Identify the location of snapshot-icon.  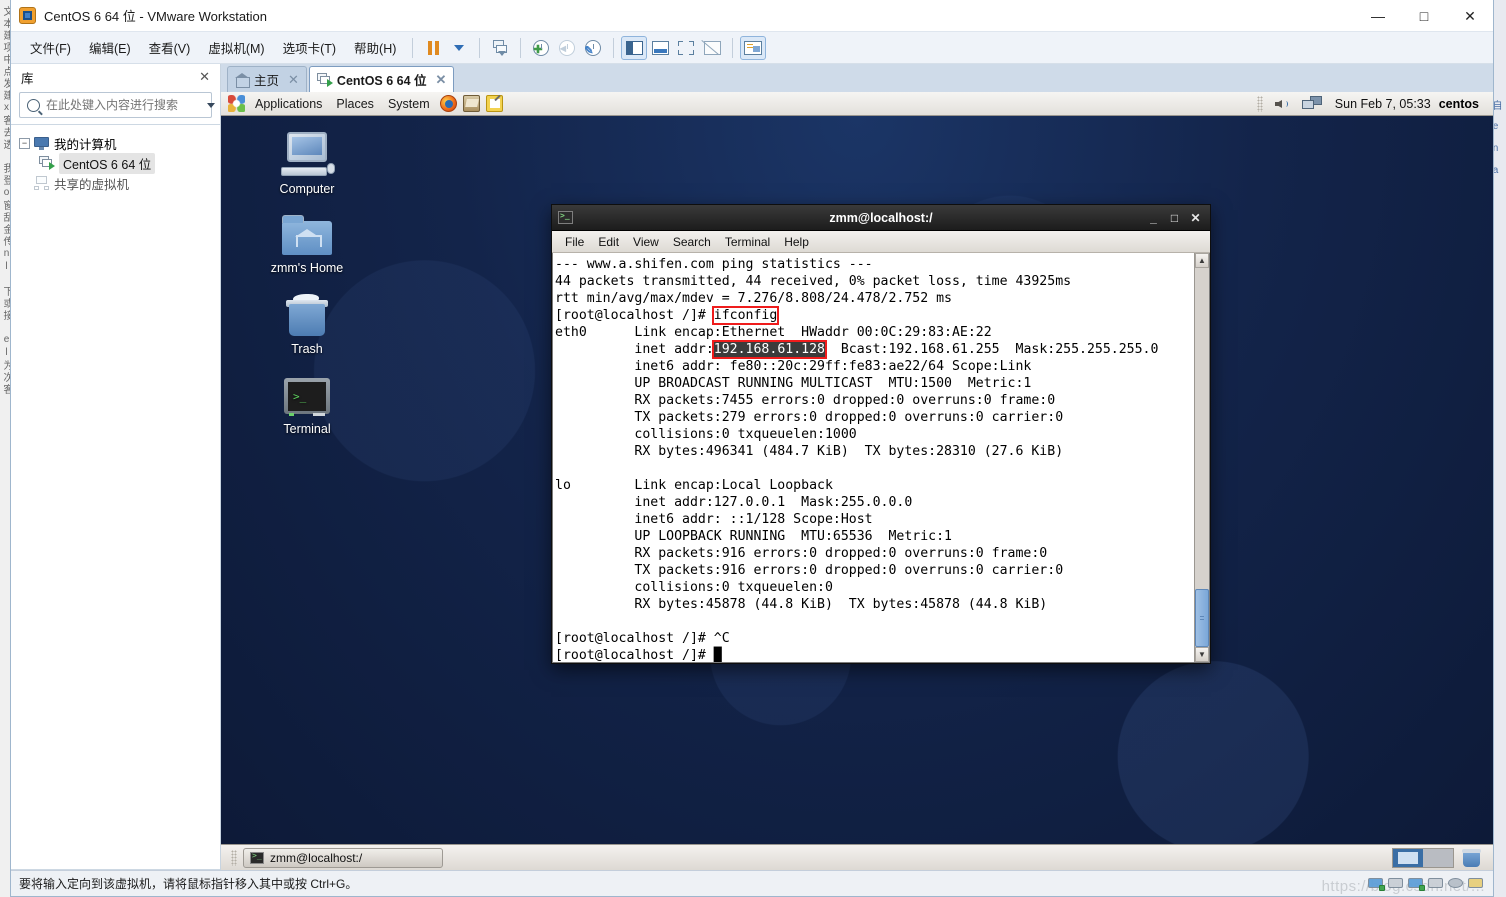
(500, 48).